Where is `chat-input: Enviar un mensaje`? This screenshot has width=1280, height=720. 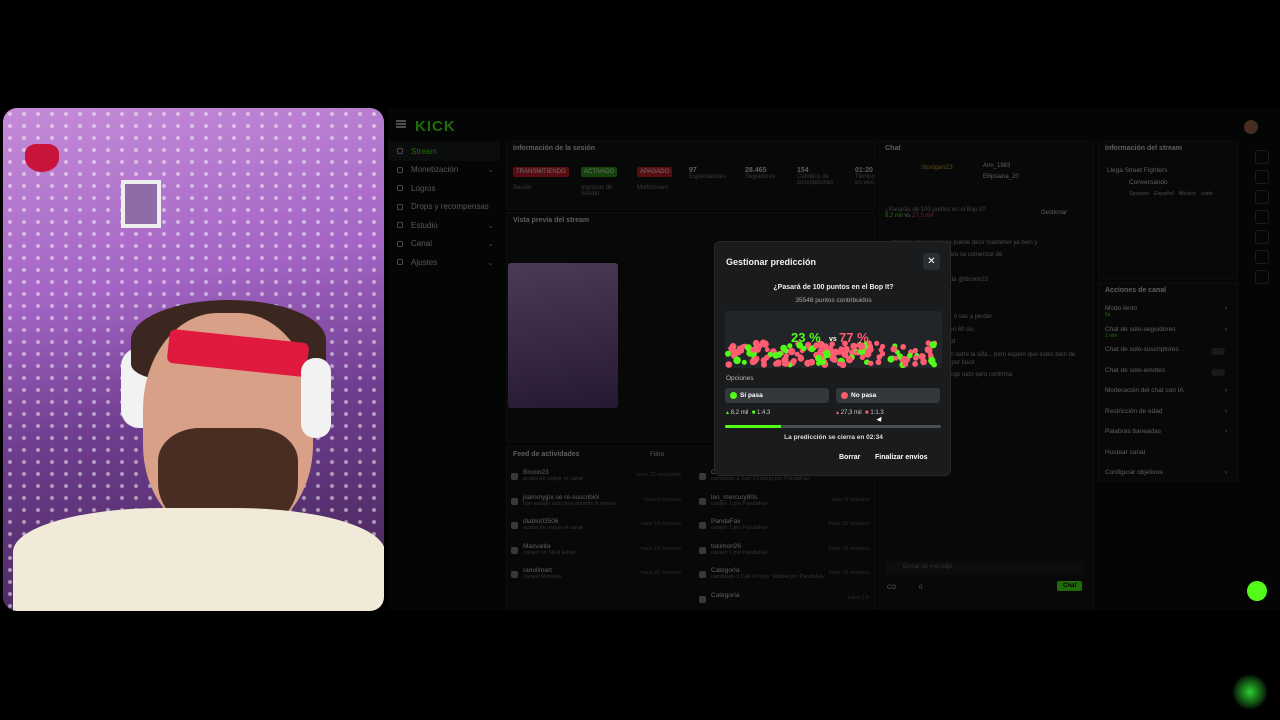 chat-input: Enviar un mensaje is located at coordinates (985, 568).